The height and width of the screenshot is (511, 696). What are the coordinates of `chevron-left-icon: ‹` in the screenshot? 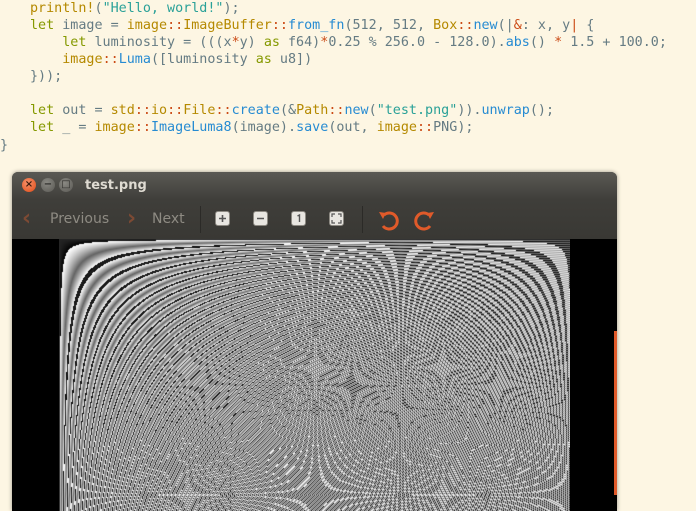 It's located at (27, 218).